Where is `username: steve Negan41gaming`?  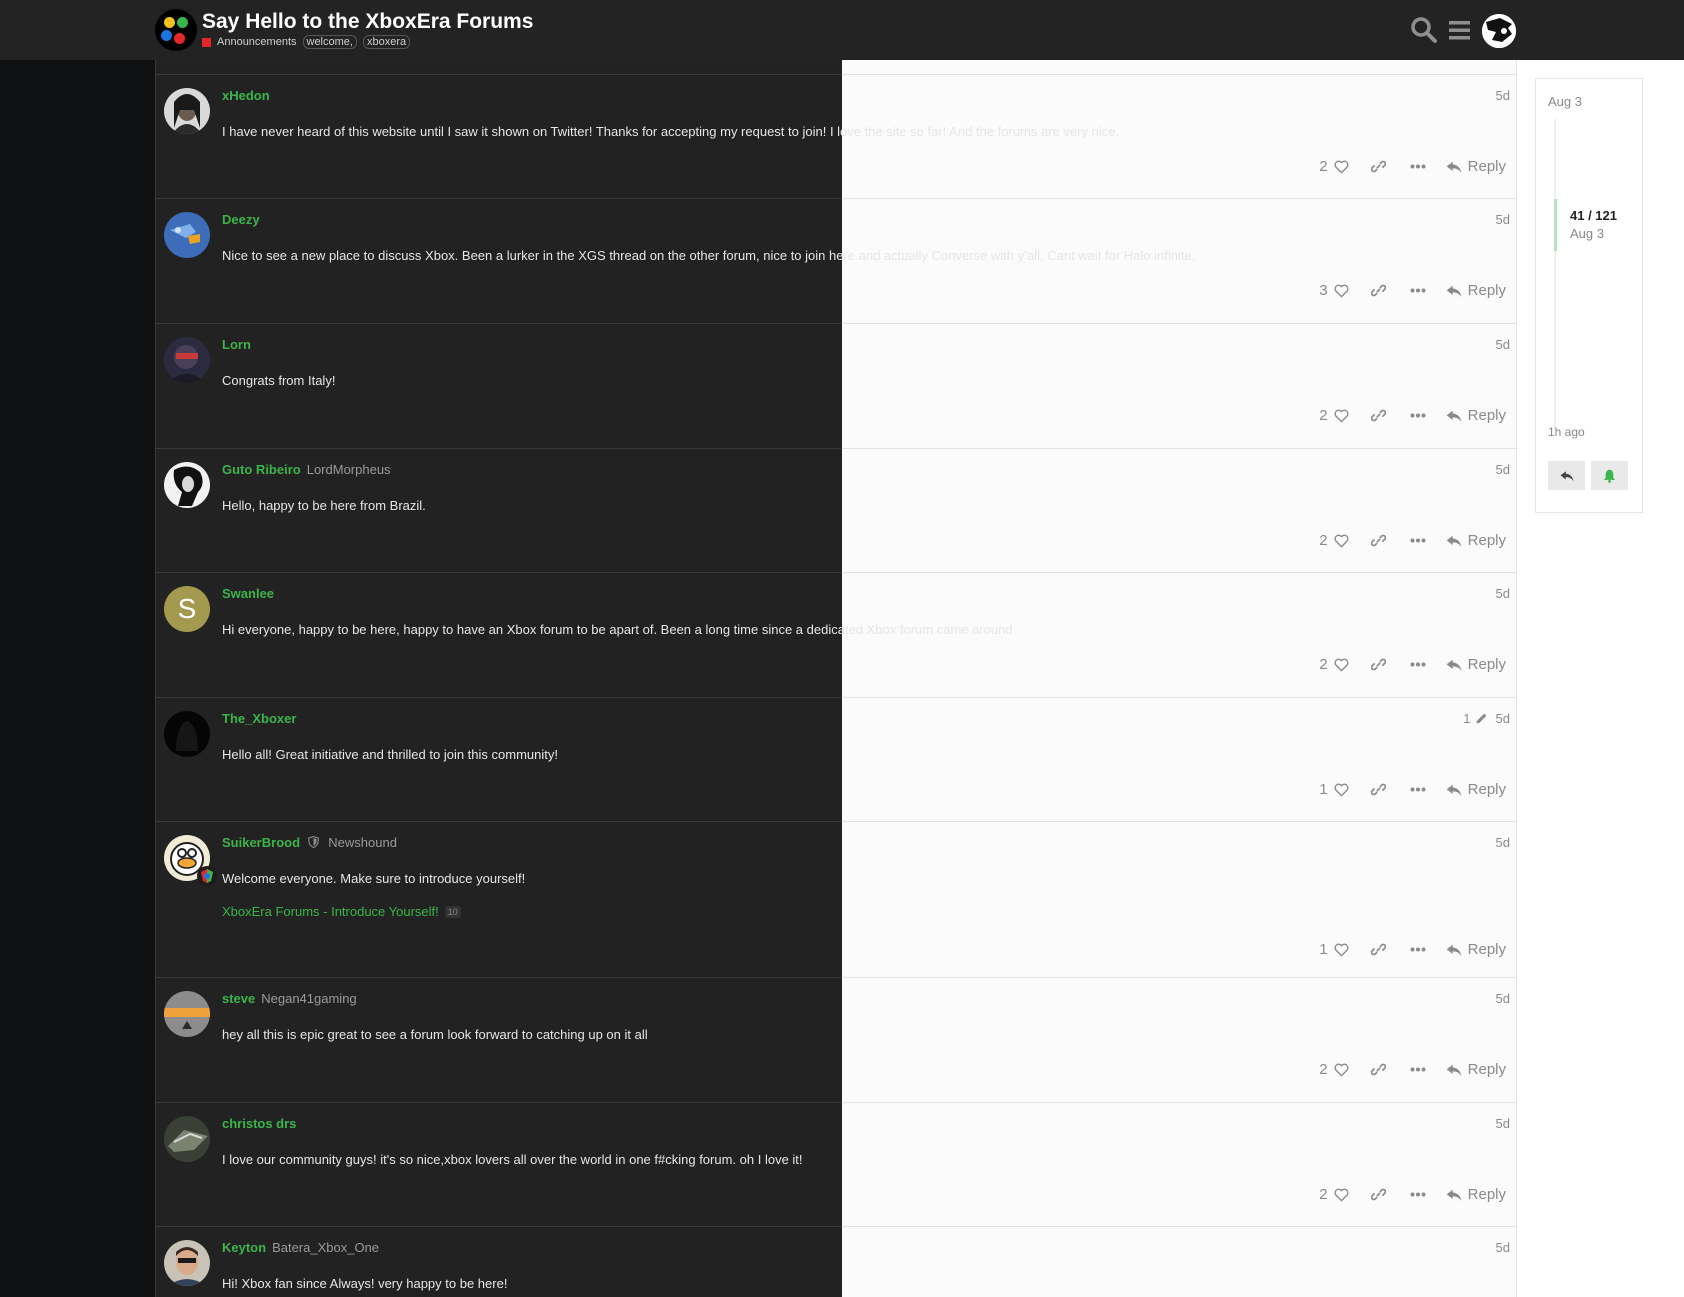 username: steve Negan41gaming is located at coordinates (289, 998).